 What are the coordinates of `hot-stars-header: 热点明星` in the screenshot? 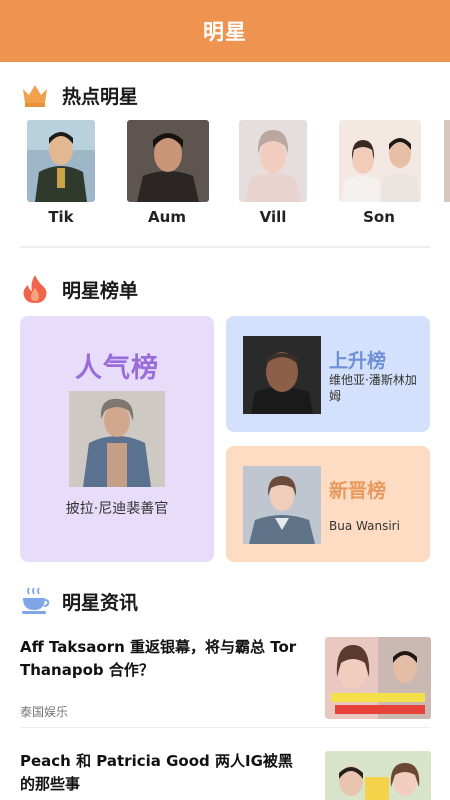 It's located at (79, 95).